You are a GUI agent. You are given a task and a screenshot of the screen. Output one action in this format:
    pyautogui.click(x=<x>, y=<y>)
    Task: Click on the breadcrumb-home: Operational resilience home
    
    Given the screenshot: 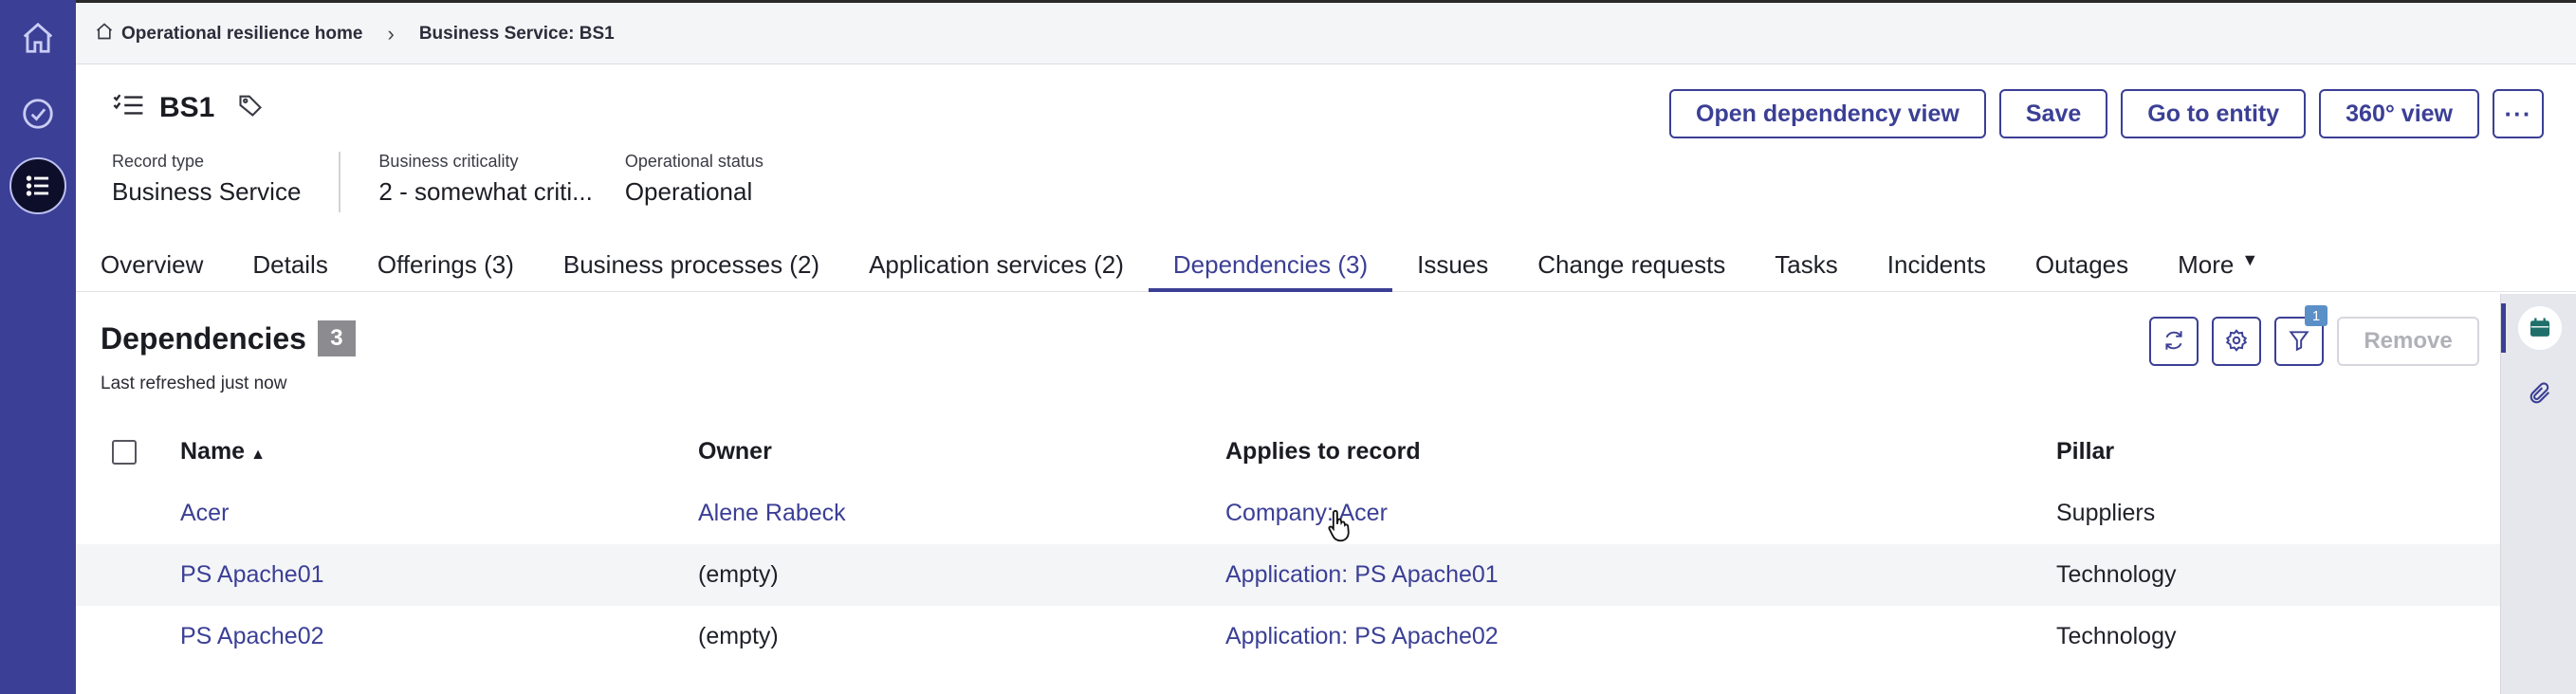 What is the action you would take?
    pyautogui.click(x=228, y=34)
    